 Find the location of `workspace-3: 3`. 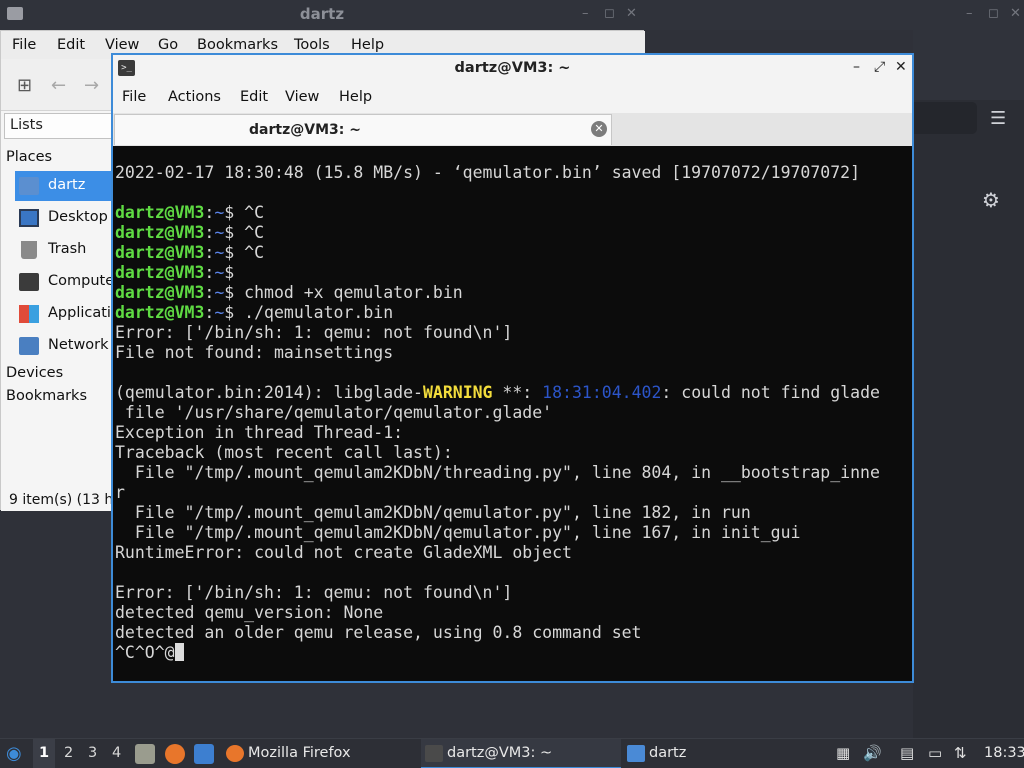

workspace-3: 3 is located at coordinates (92, 753).